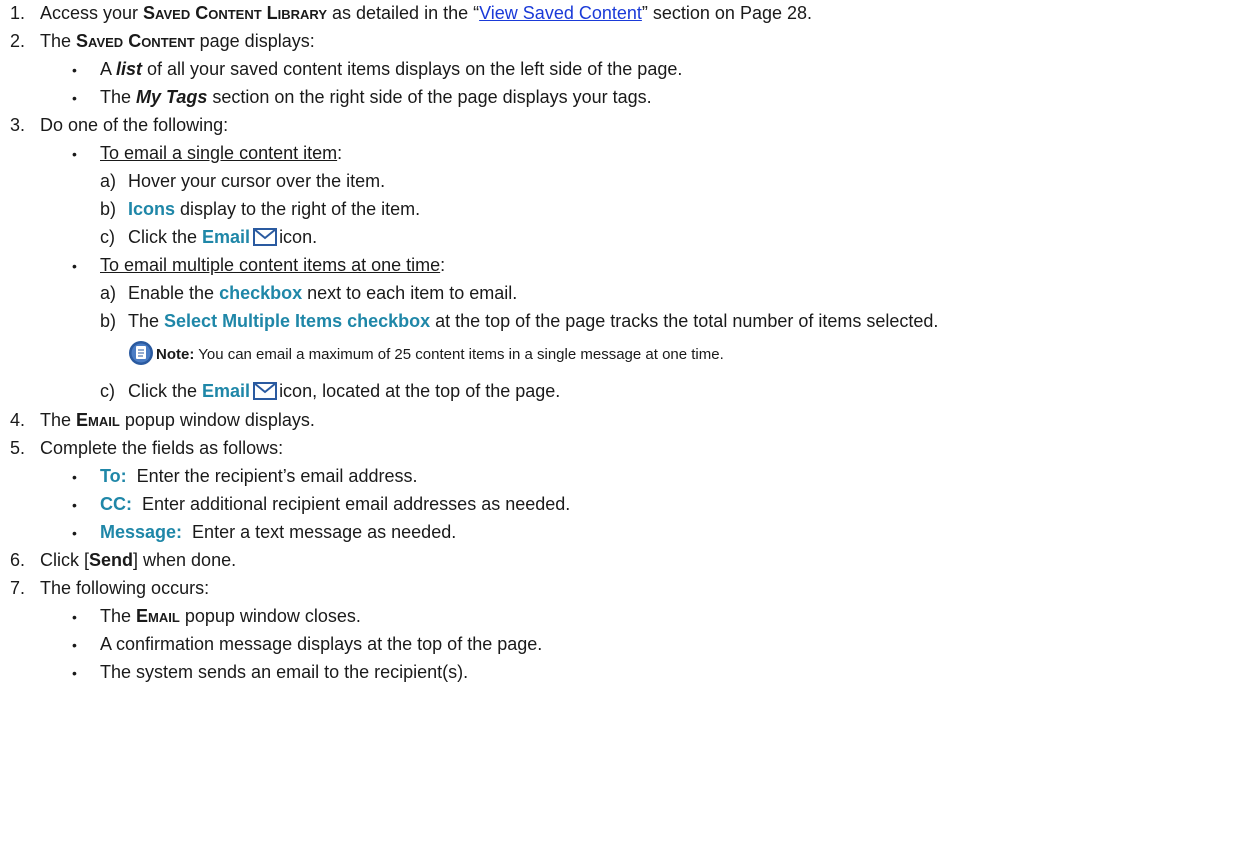 This screenshot has height=842, width=1251. What do you see at coordinates (174, 293) in the screenshot?
I see `substep-text: Enable the` at bounding box center [174, 293].